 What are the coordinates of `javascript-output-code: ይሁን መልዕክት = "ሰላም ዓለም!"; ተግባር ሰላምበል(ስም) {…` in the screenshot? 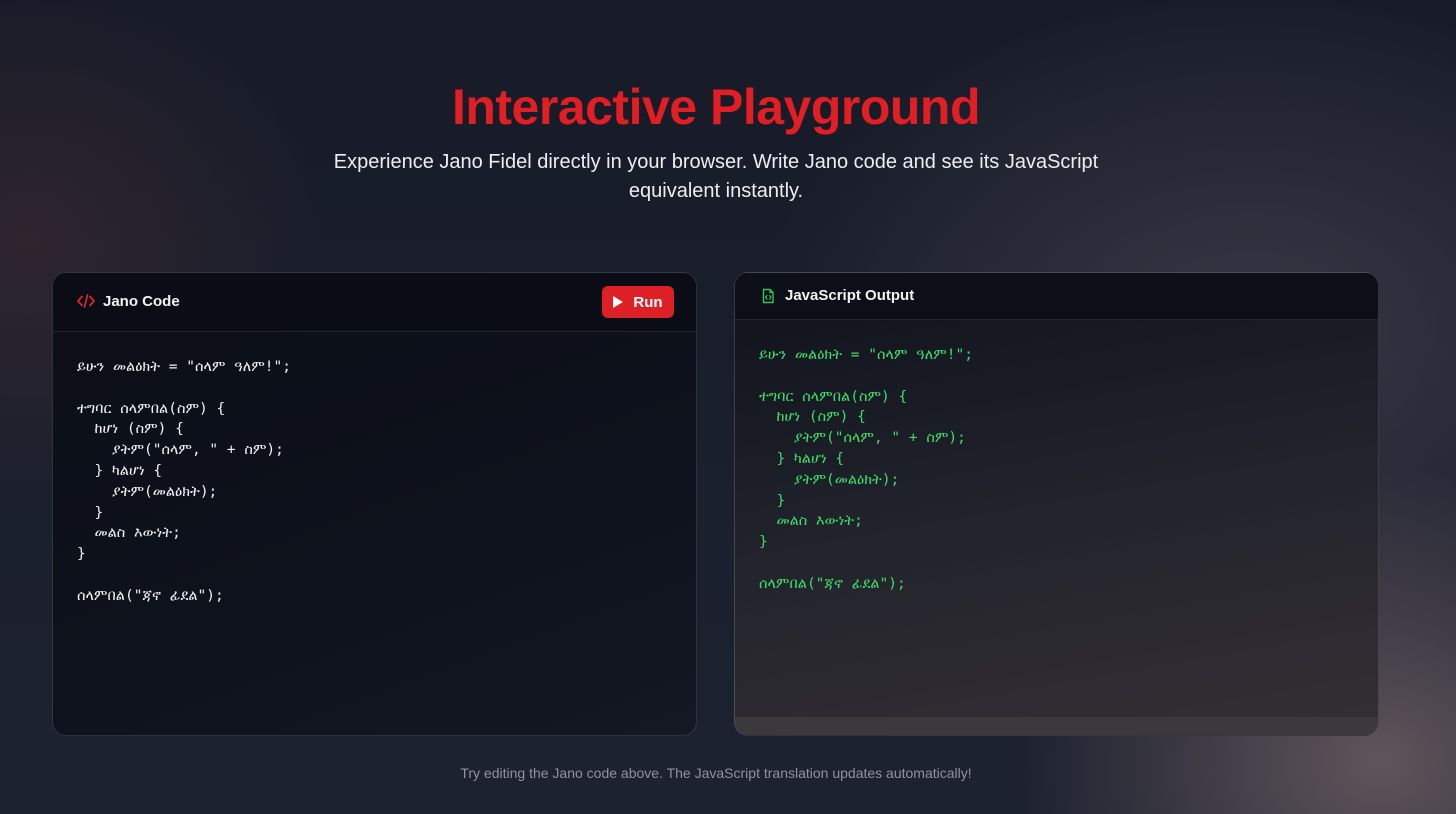 It's located at (866, 469).